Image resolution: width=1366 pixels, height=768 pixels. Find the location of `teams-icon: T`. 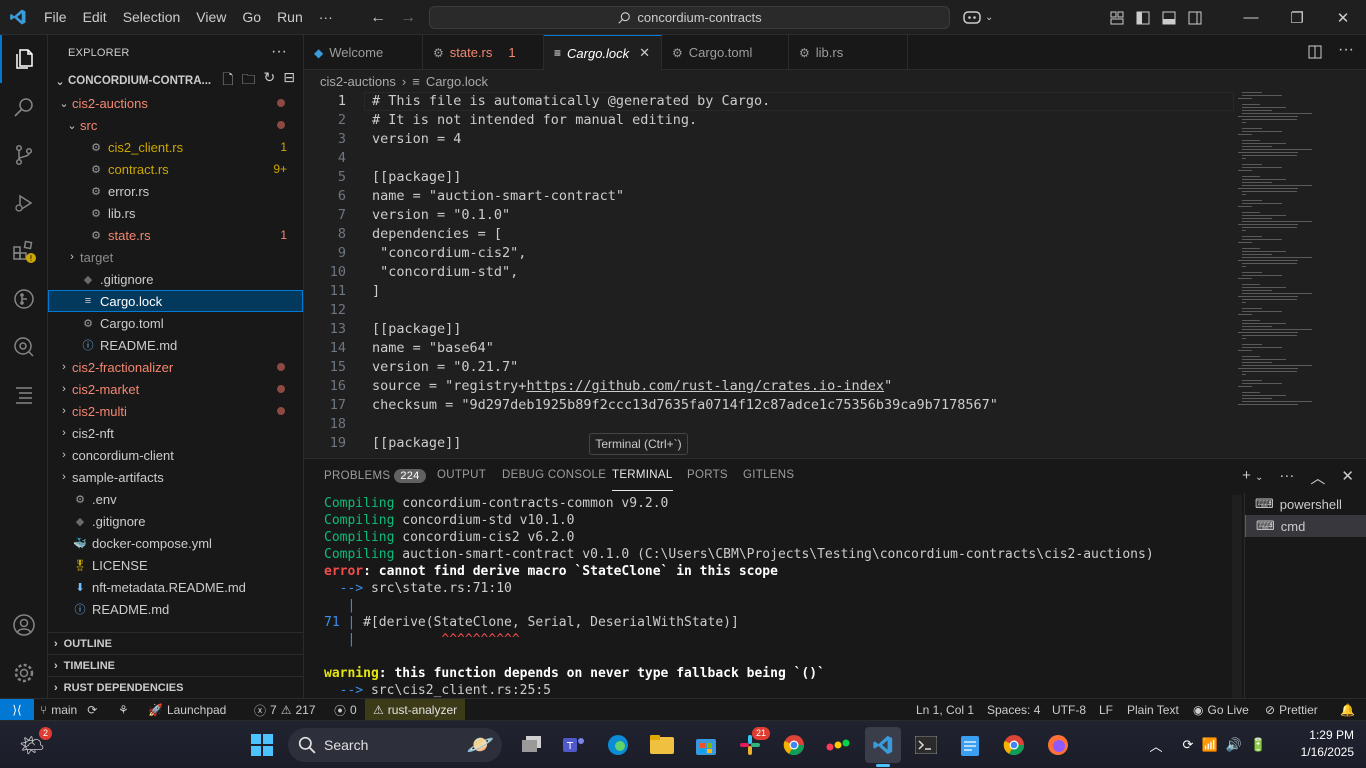

teams-icon: T is located at coordinates (574, 745).